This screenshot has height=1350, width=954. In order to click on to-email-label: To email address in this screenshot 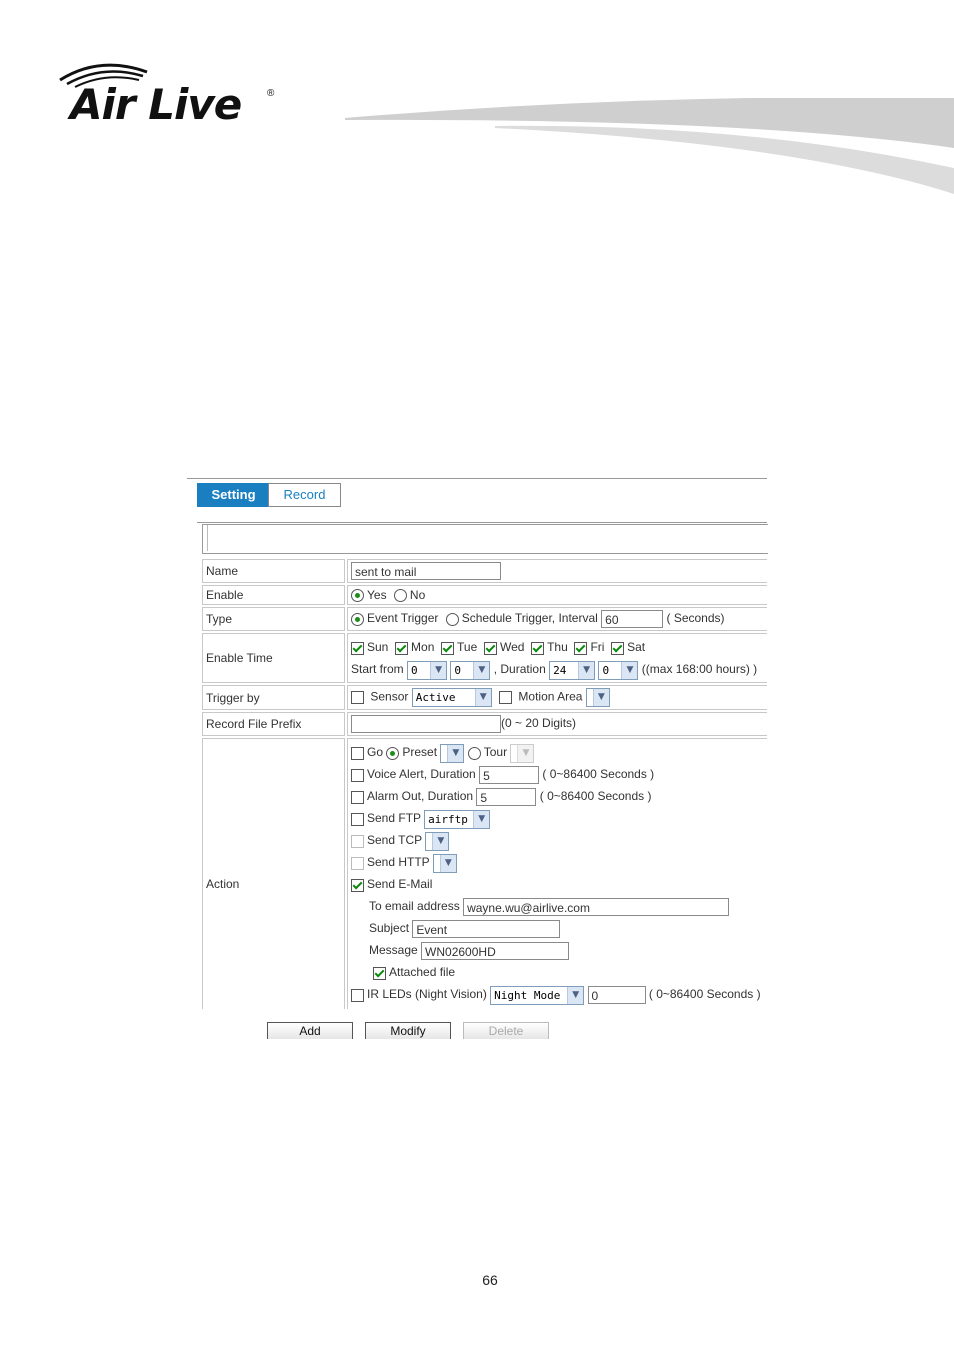, I will do `click(414, 906)`.